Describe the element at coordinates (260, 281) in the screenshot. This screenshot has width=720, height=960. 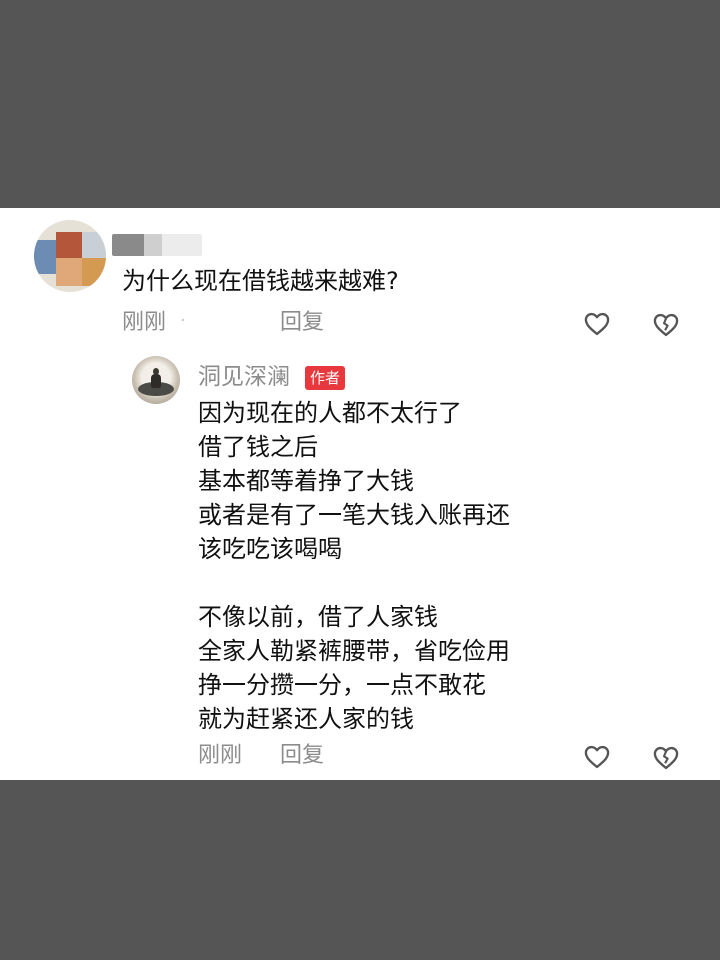
I see `comment-text: 为什么现在借钱越来越难?` at that location.